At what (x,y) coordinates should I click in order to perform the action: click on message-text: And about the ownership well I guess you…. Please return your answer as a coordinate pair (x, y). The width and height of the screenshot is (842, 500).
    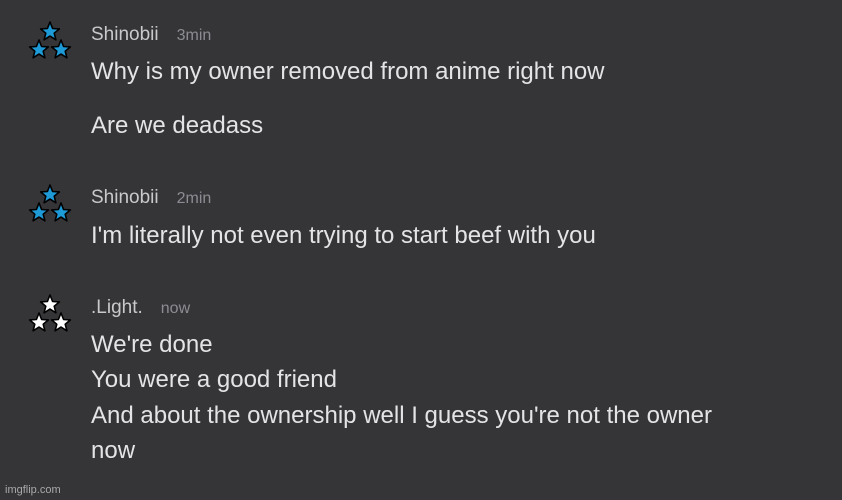
    Looking at the image, I should click on (401, 415).